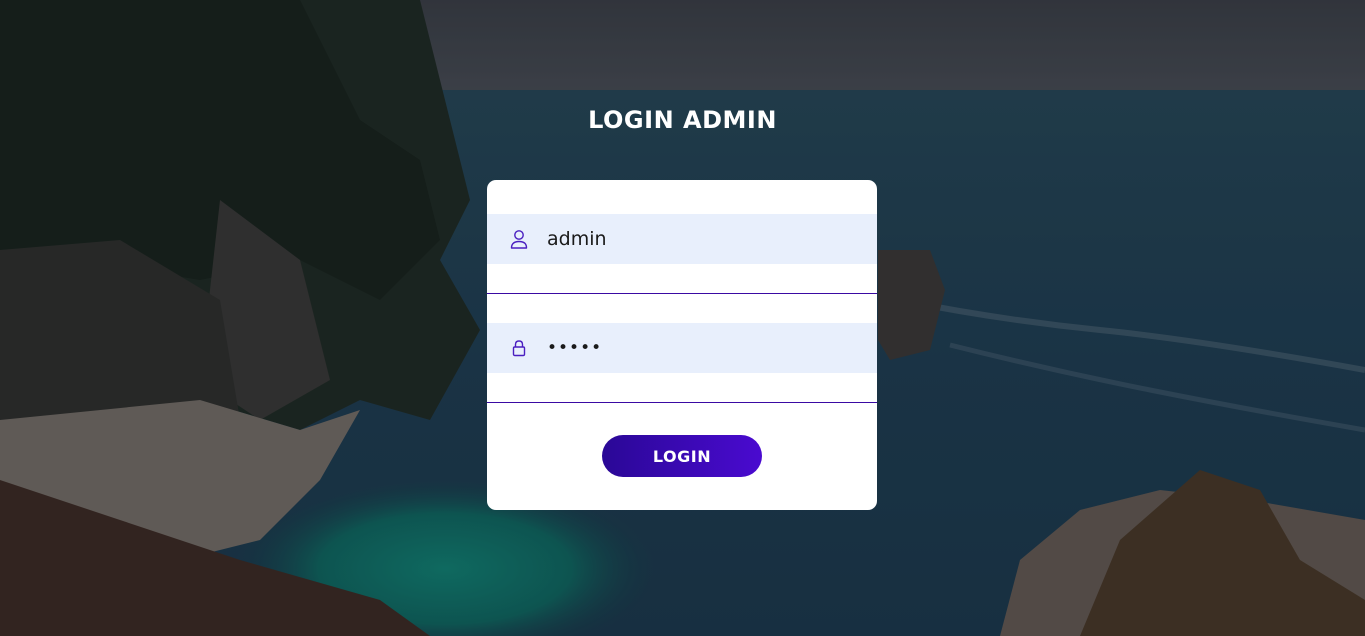 The height and width of the screenshot is (636, 1365). Describe the element at coordinates (682, 239) in the screenshot. I see `username-field: admin` at that location.